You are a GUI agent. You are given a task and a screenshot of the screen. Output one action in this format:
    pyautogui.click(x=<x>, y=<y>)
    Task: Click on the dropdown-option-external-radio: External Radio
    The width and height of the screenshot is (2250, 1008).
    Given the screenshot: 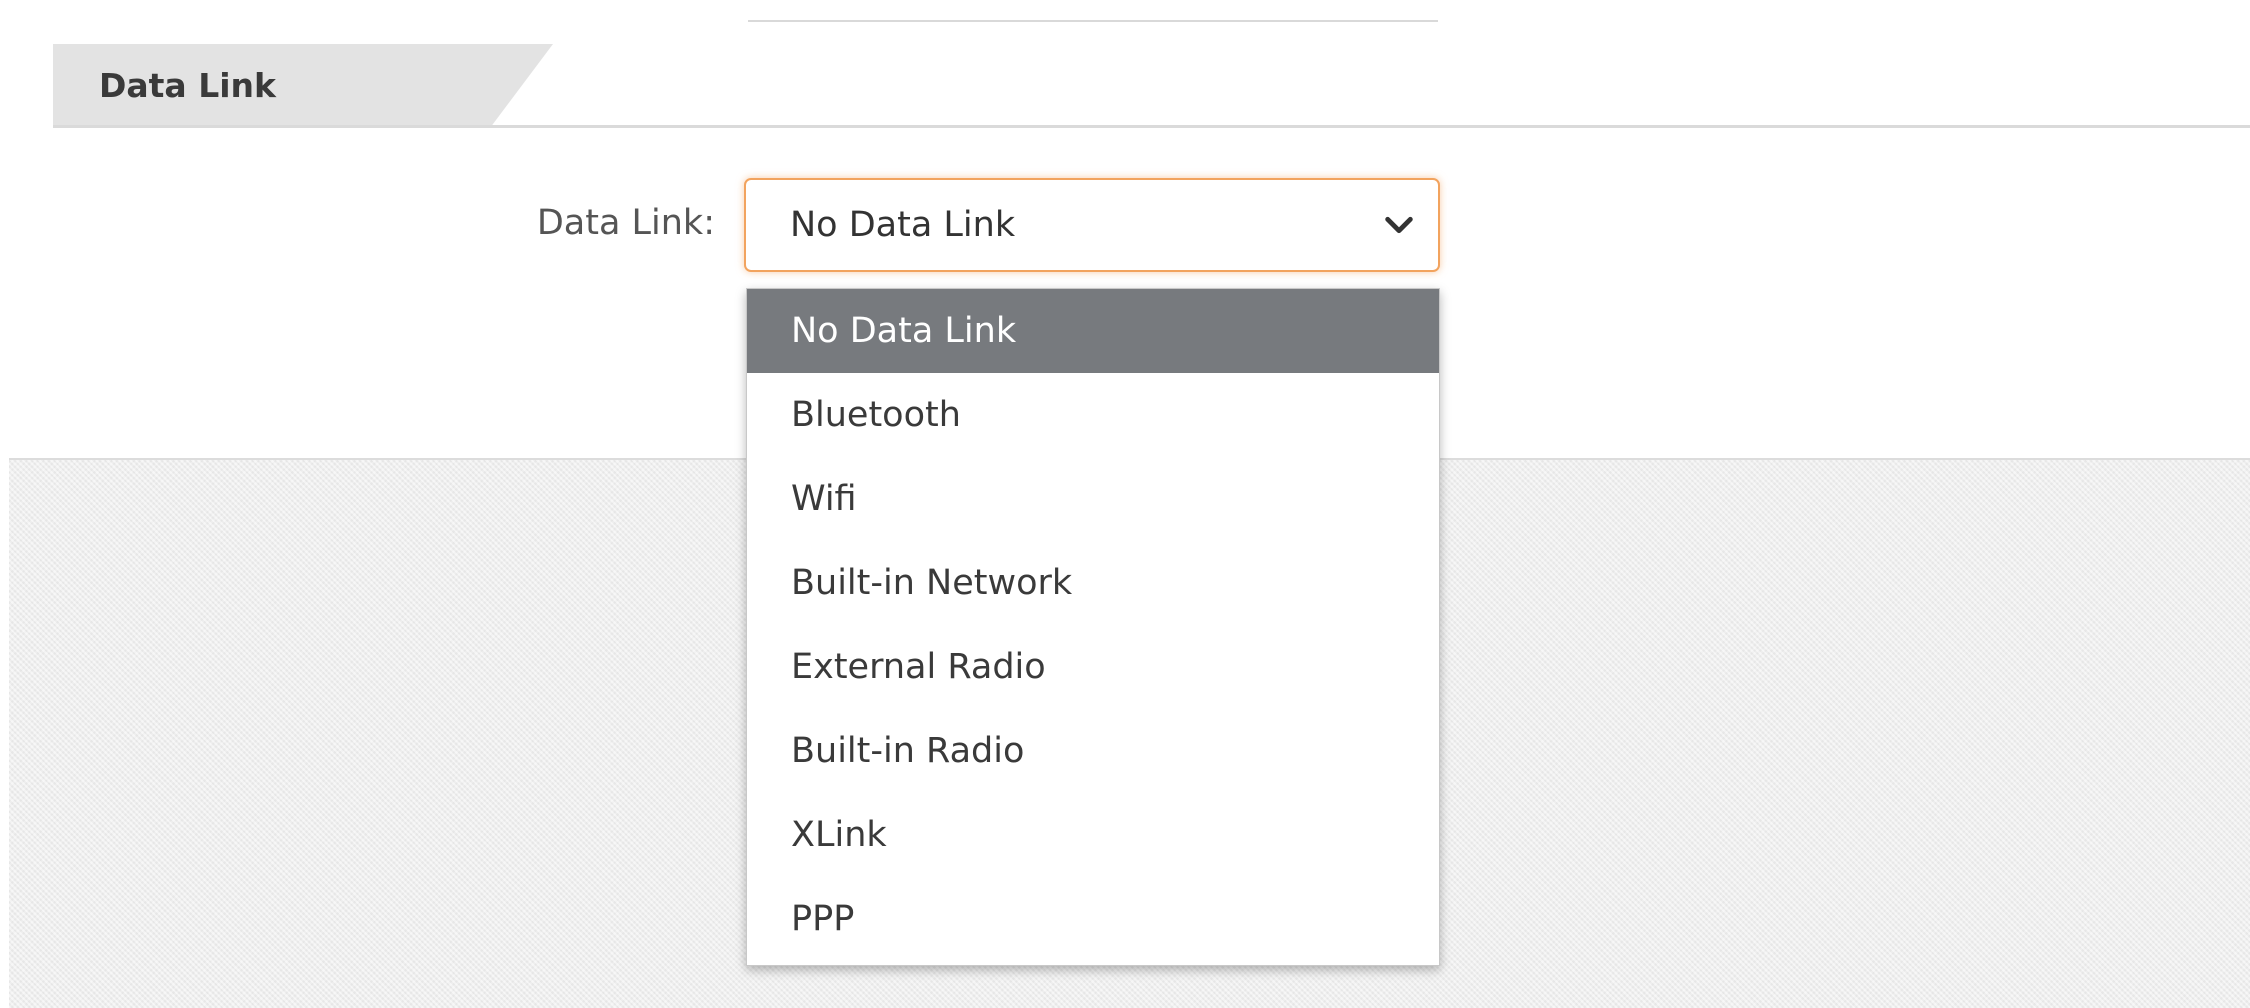 What is the action you would take?
    pyautogui.click(x=1093, y=667)
    